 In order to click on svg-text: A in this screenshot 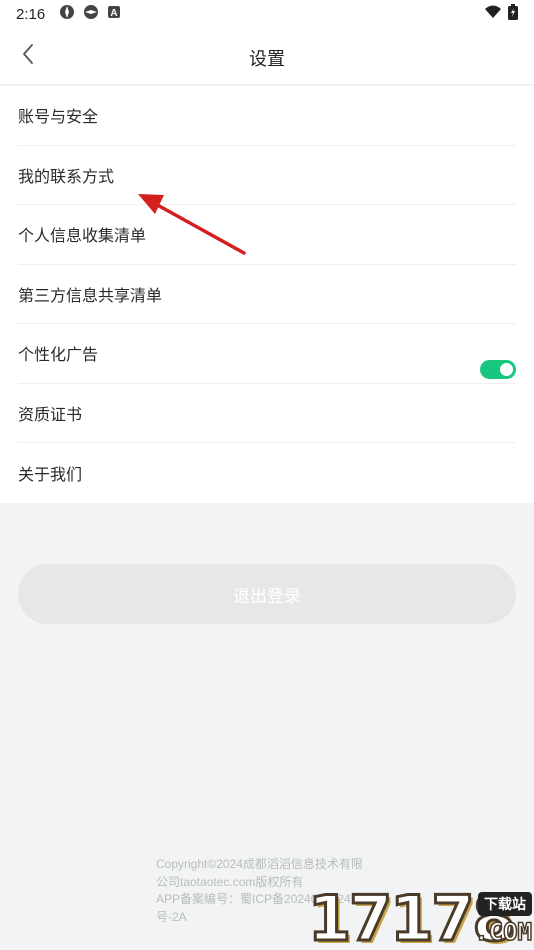, I will do `click(114, 13)`.